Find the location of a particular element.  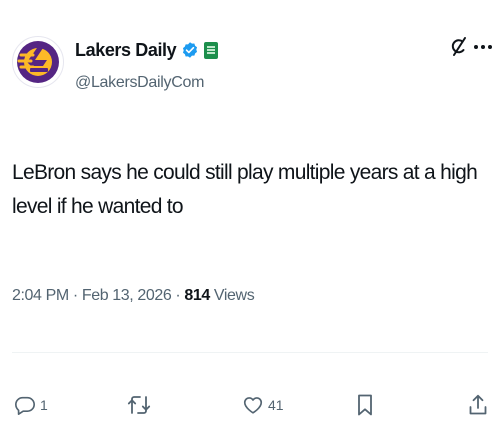

like-count: 41 is located at coordinates (276, 405).